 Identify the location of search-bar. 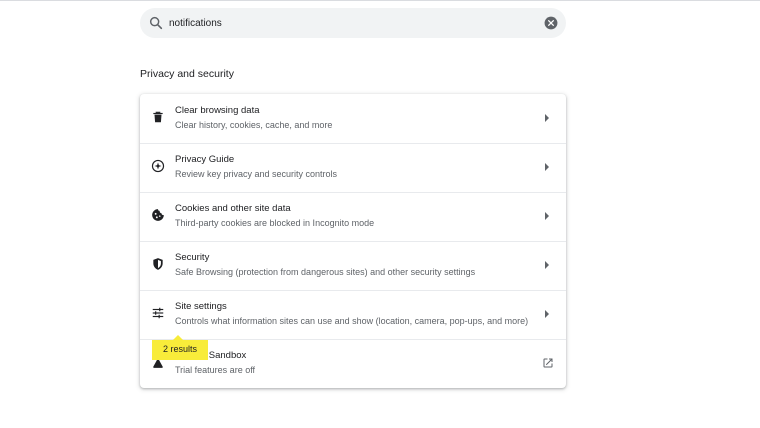
(353, 23).